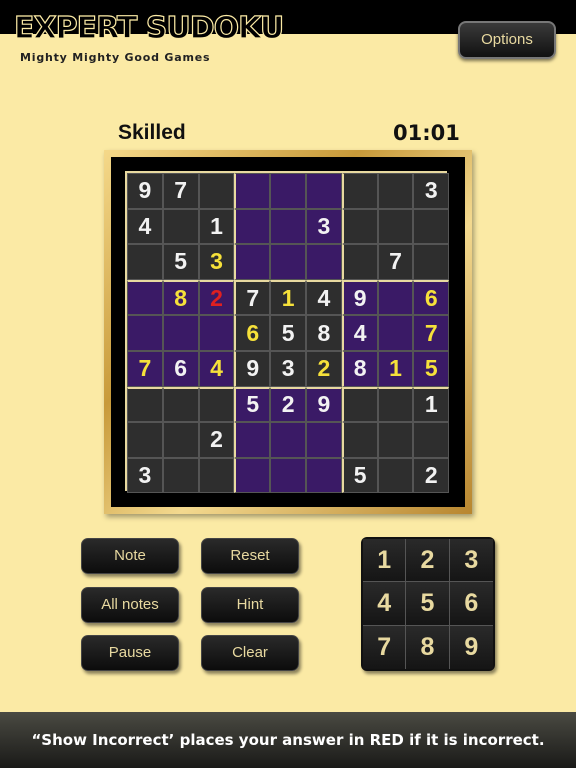 The width and height of the screenshot is (576, 768). I want to click on cell-r3-c6, so click(323, 262).